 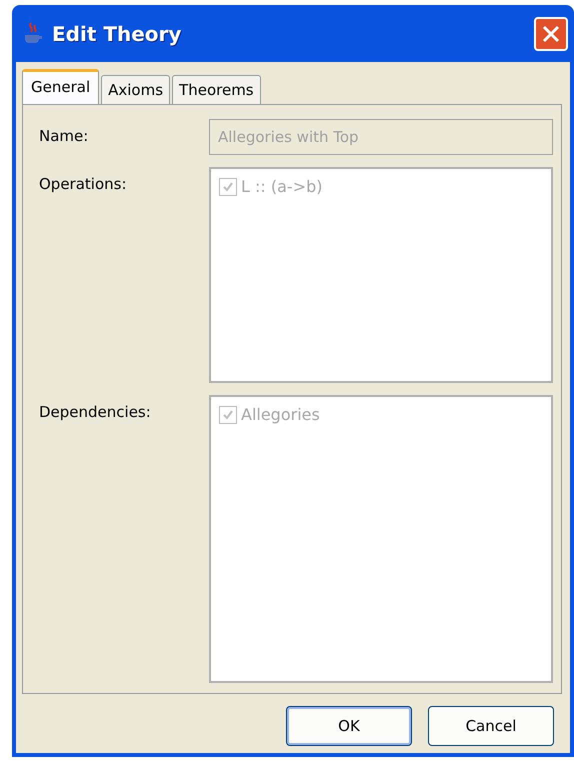 What do you see at coordinates (216, 89) in the screenshot?
I see `tab: Theorems` at bounding box center [216, 89].